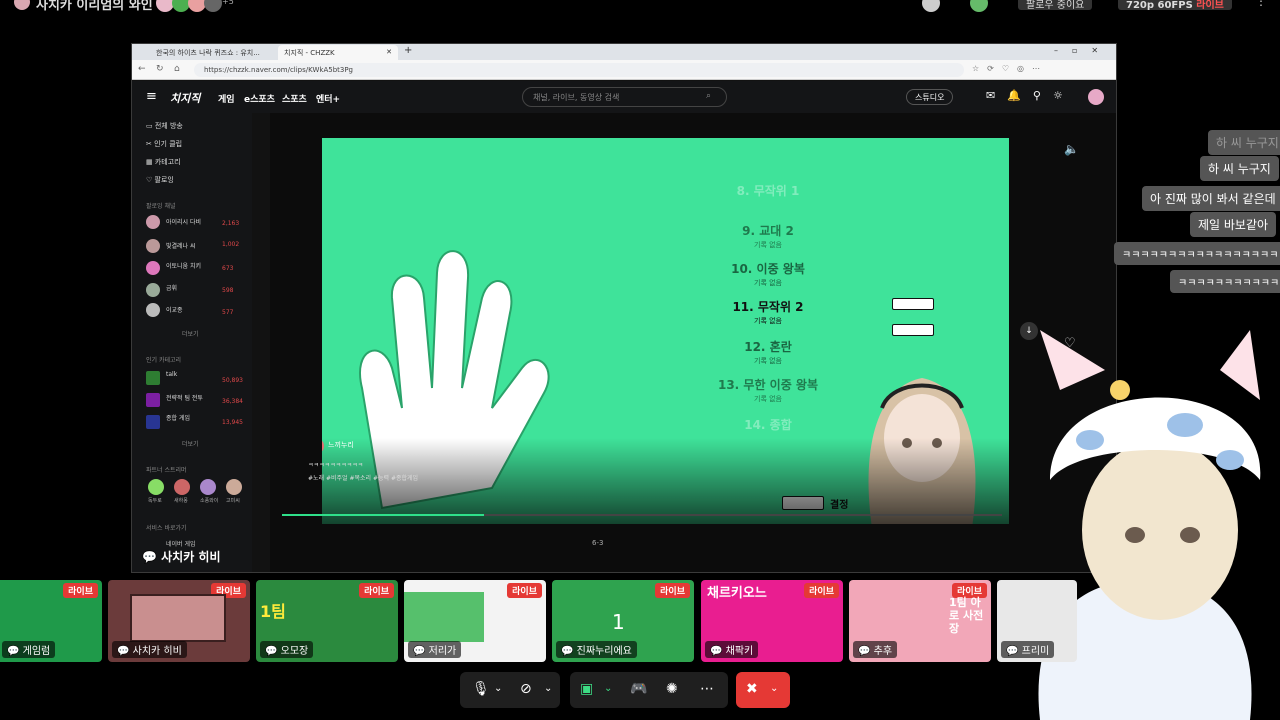 The height and width of the screenshot is (720, 1280). What do you see at coordinates (80, 590) in the screenshot?
I see `live-badge: 라이브` at bounding box center [80, 590].